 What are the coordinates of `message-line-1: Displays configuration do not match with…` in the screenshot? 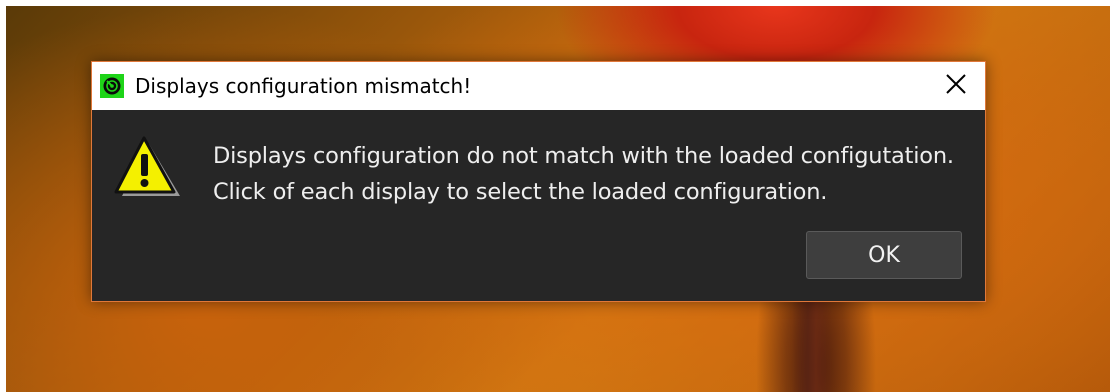 It's located at (583, 156).